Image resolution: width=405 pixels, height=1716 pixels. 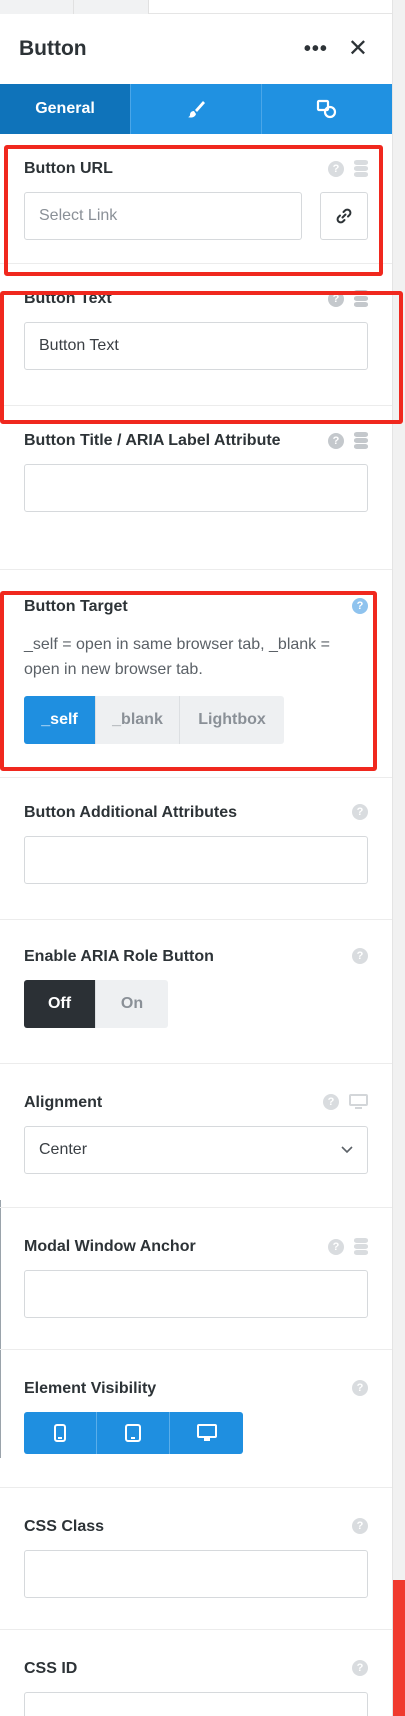 I want to click on chevron-down-icon, so click(x=347, y=1150).